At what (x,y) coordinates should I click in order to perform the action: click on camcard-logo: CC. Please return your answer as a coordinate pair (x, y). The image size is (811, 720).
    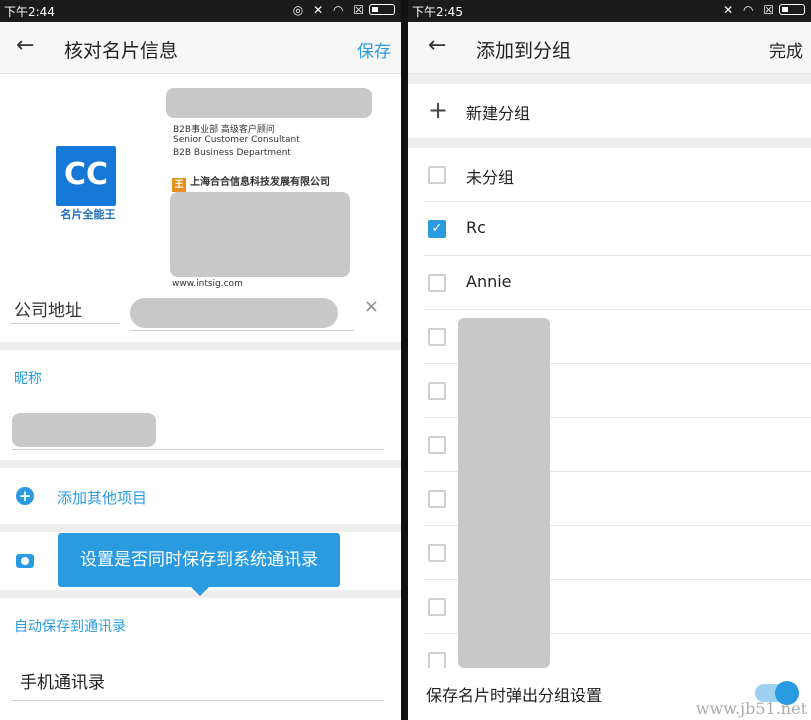
    Looking at the image, I should click on (86, 176).